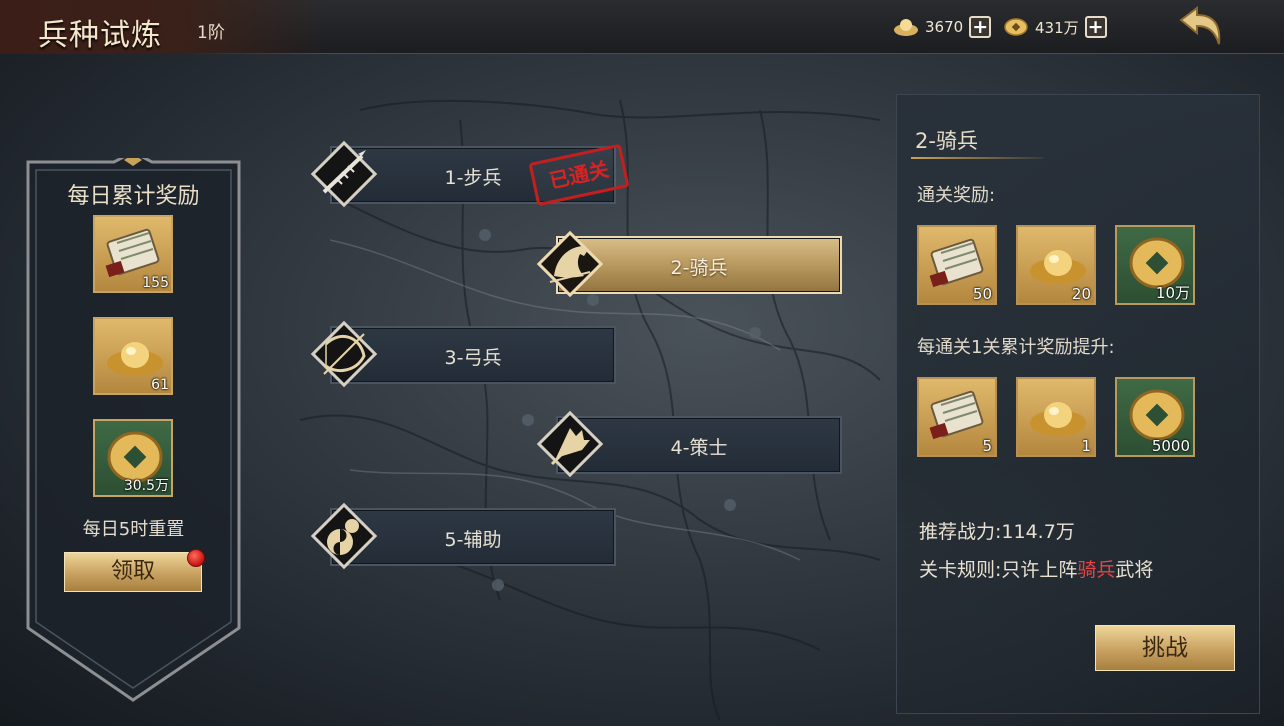  I want to click on silver-resource: 3670 +, so click(942, 27).